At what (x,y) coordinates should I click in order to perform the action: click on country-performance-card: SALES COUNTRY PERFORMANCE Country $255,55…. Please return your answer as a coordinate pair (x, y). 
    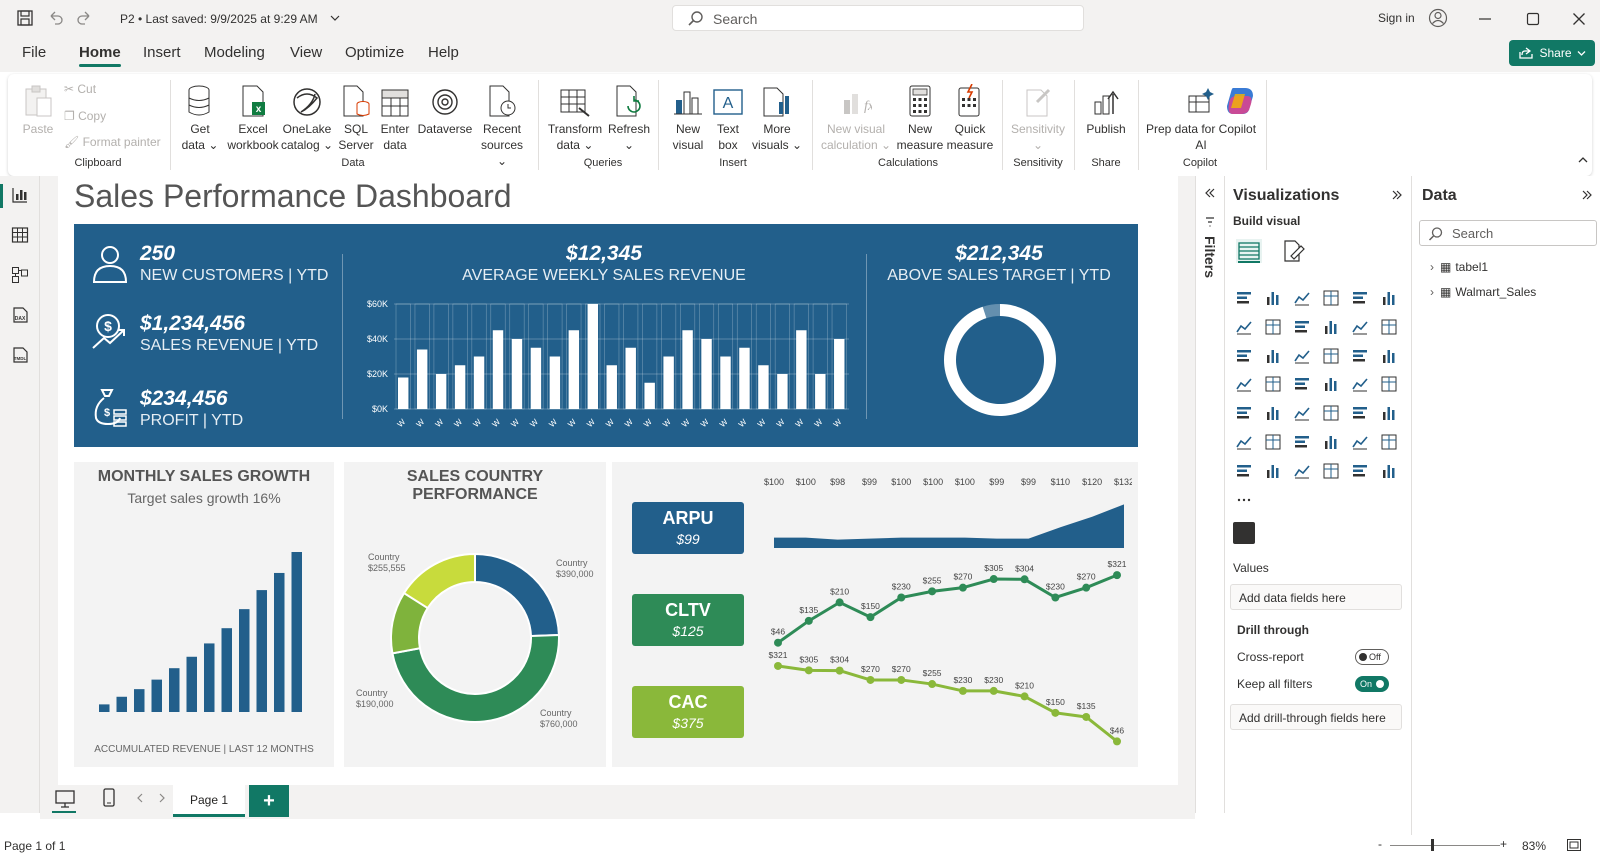
    Looking at the image, I should click on (475, 614).